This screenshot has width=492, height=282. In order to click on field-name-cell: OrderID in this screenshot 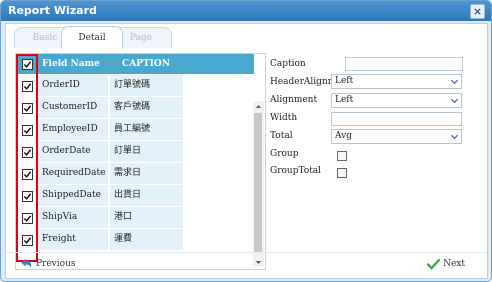, I will do `click(73, 85)`.